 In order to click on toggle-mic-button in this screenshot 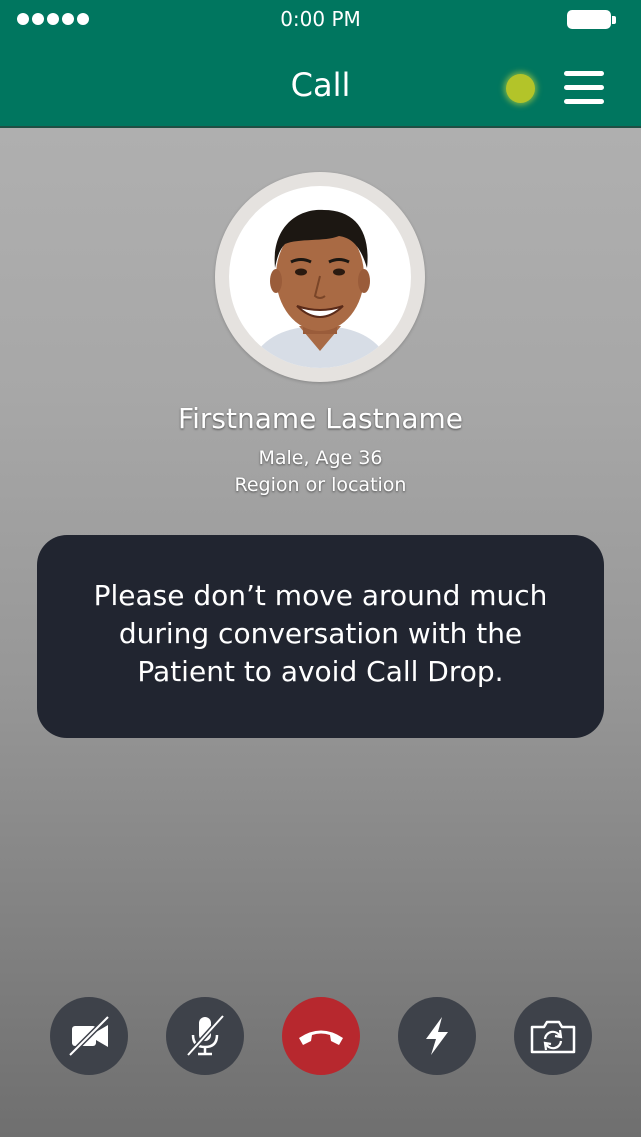, I will do `click(205, 1036)`.